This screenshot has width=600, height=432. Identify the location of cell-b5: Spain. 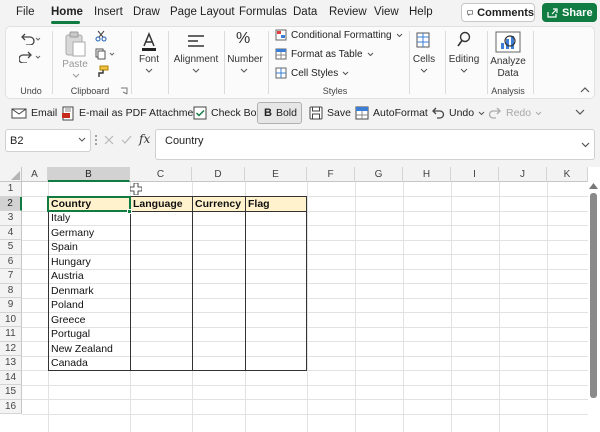
(63, 247).